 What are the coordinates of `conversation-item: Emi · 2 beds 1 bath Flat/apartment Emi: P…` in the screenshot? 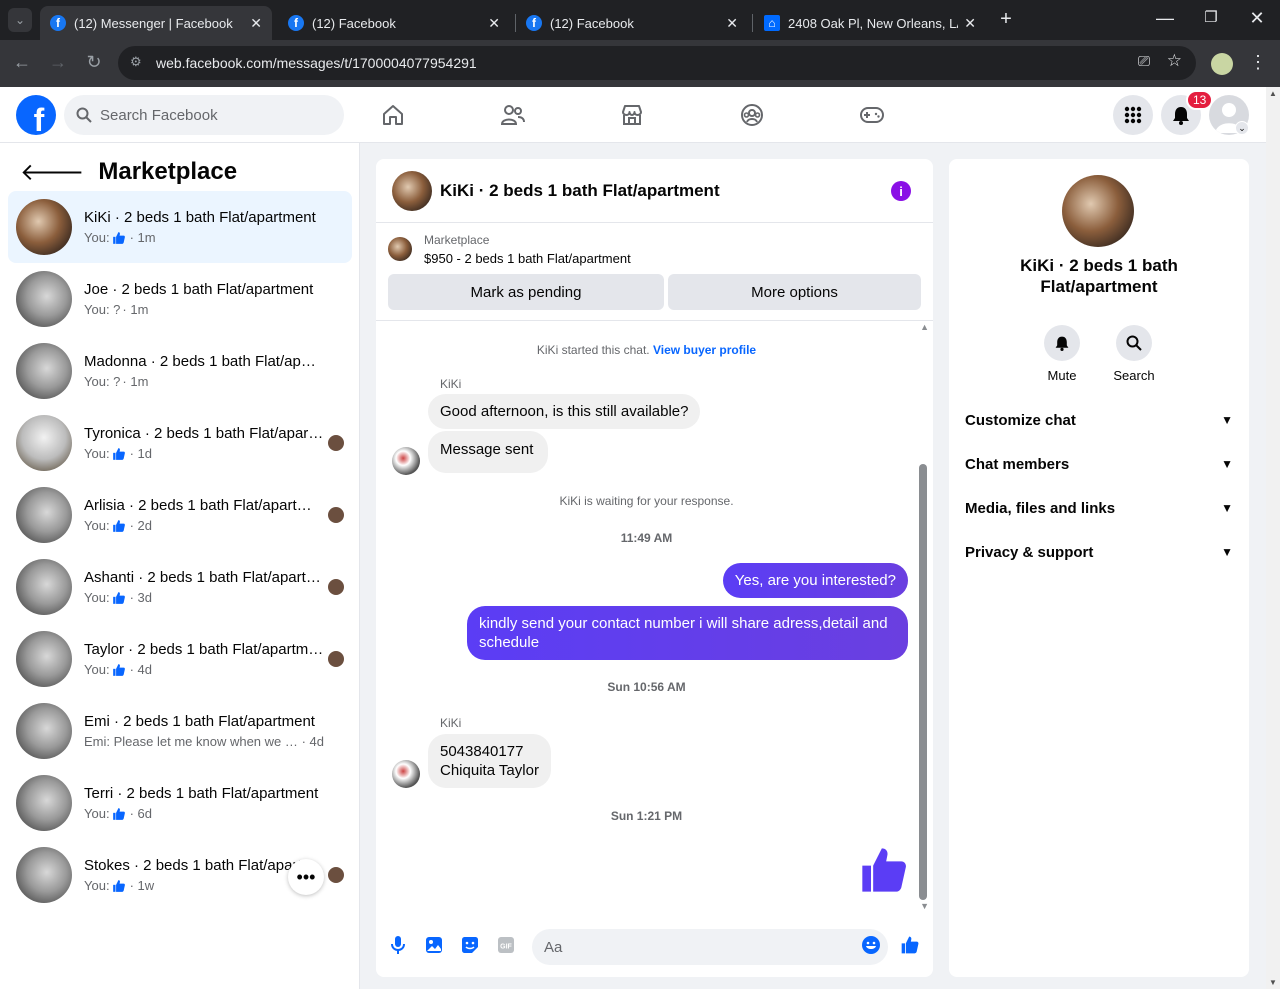 It's located at (180, 731).